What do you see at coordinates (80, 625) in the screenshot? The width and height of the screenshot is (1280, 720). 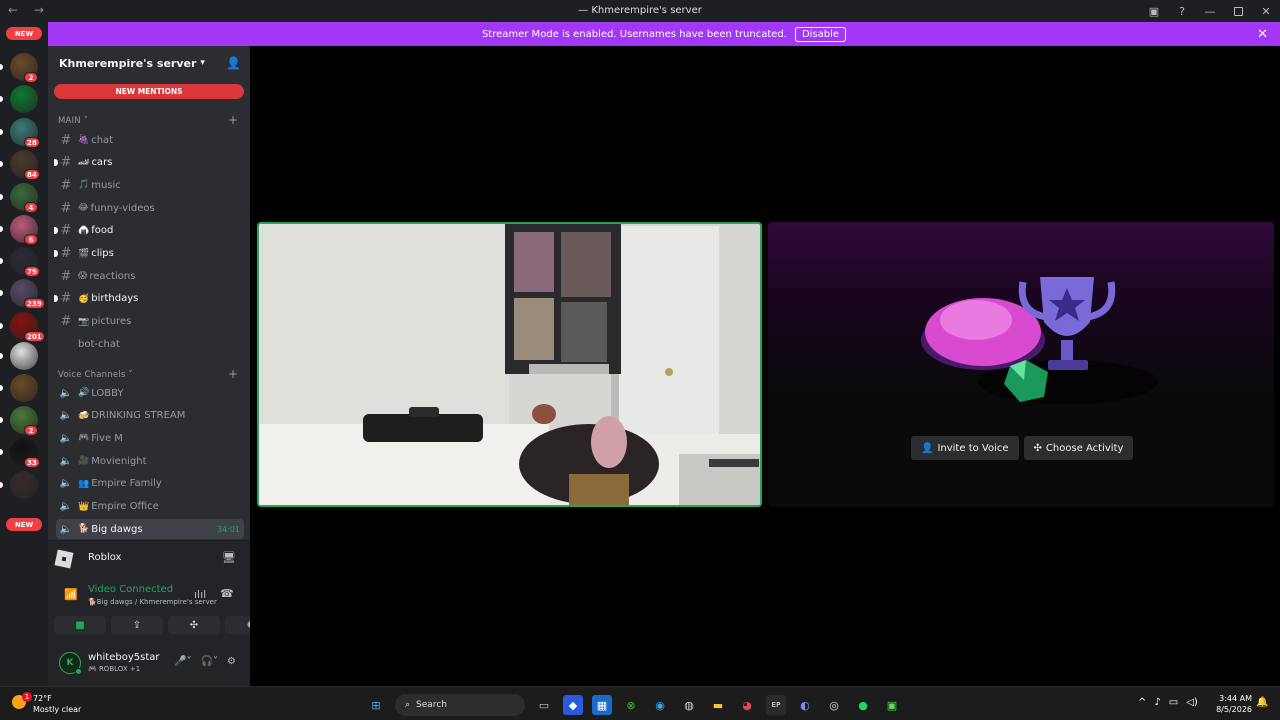 I see `camera-button: ■` at bounding box center [80, 625].